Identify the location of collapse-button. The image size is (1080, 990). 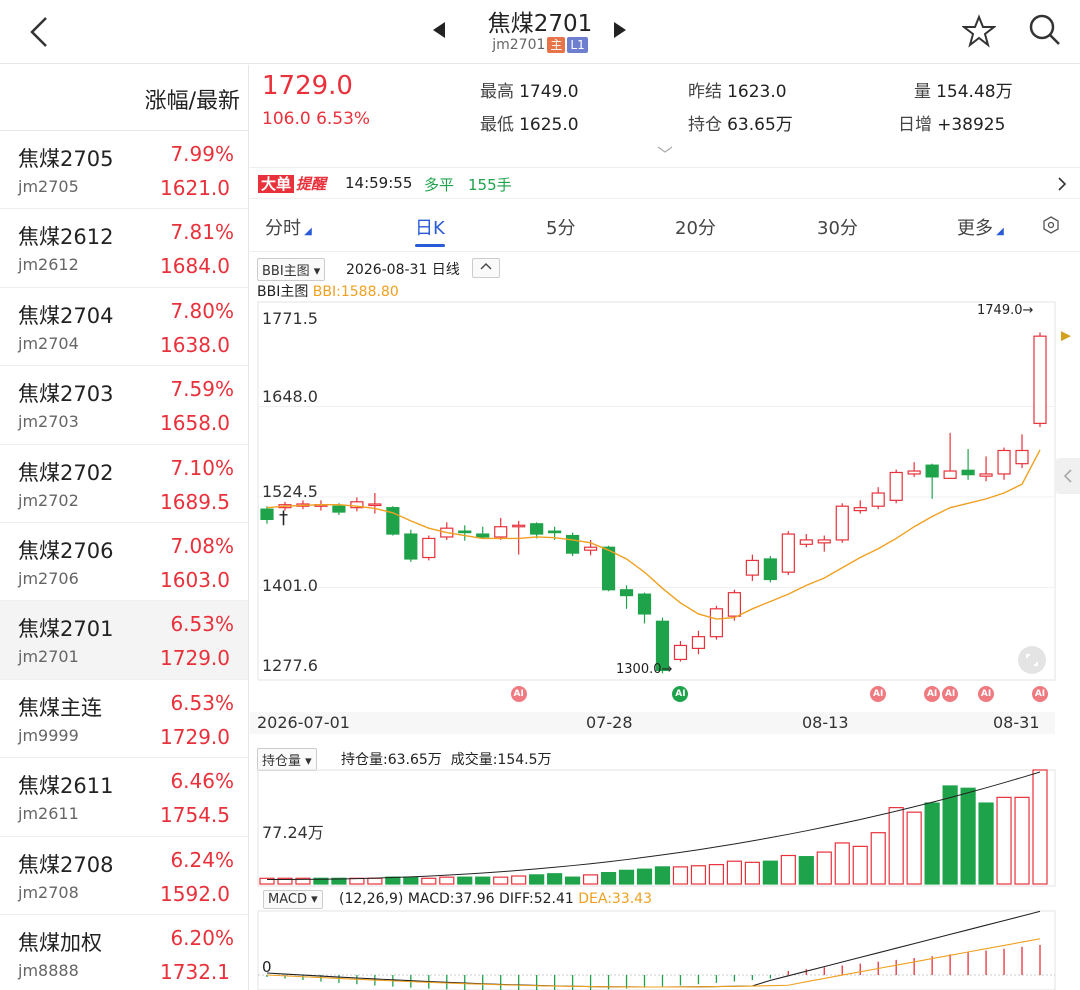
(486, 268).